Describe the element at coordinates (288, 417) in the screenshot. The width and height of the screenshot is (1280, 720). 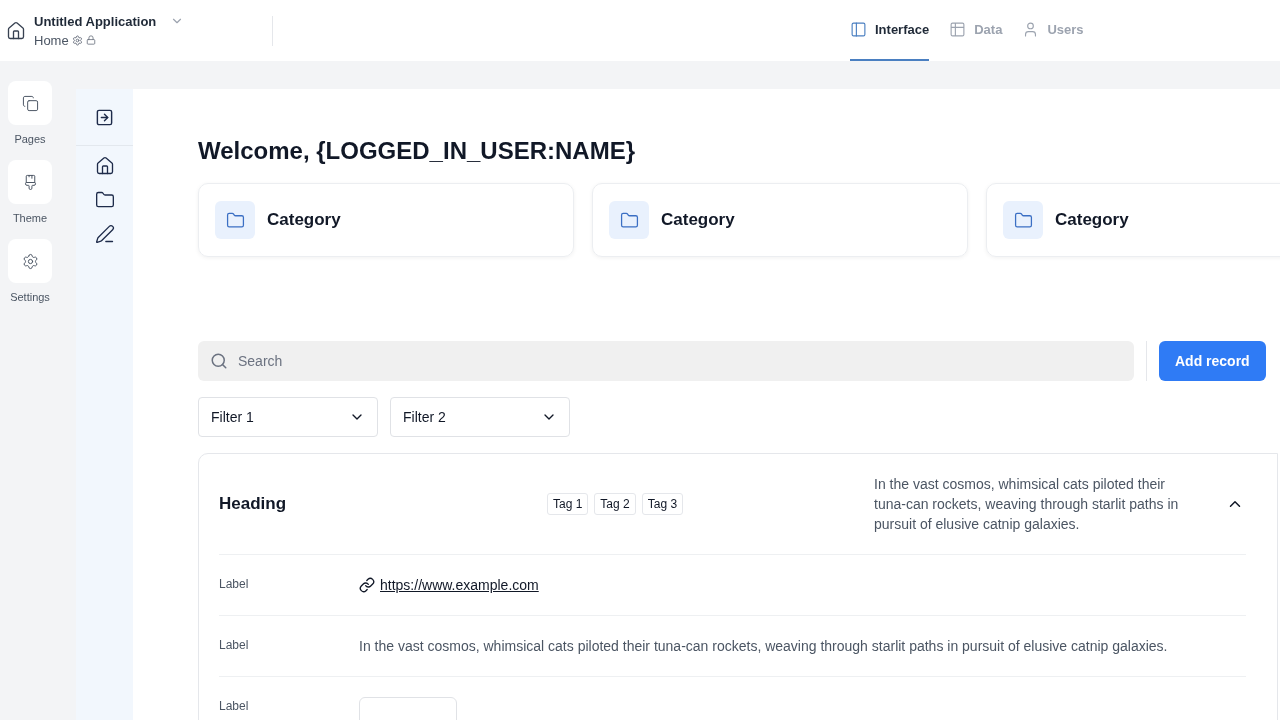
I see `filter-dropdown: Filter 1` at that location.